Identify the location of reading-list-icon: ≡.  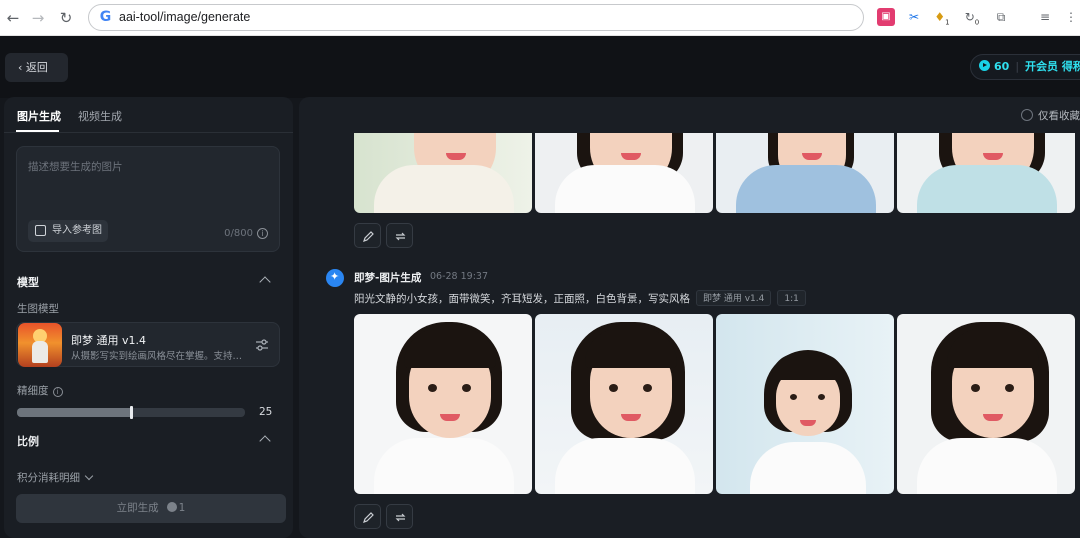
(1045, 17).